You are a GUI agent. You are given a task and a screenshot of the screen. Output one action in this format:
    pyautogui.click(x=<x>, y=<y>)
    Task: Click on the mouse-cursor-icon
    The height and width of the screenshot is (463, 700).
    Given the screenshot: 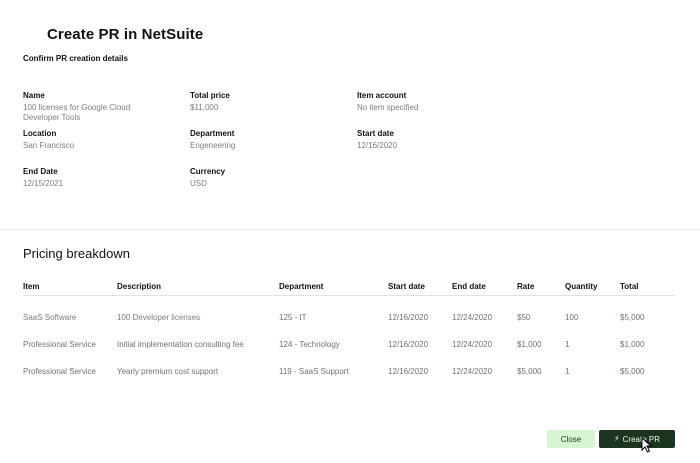 What is the action you would take?
    pyautogui.click(x=647, y=445)
    